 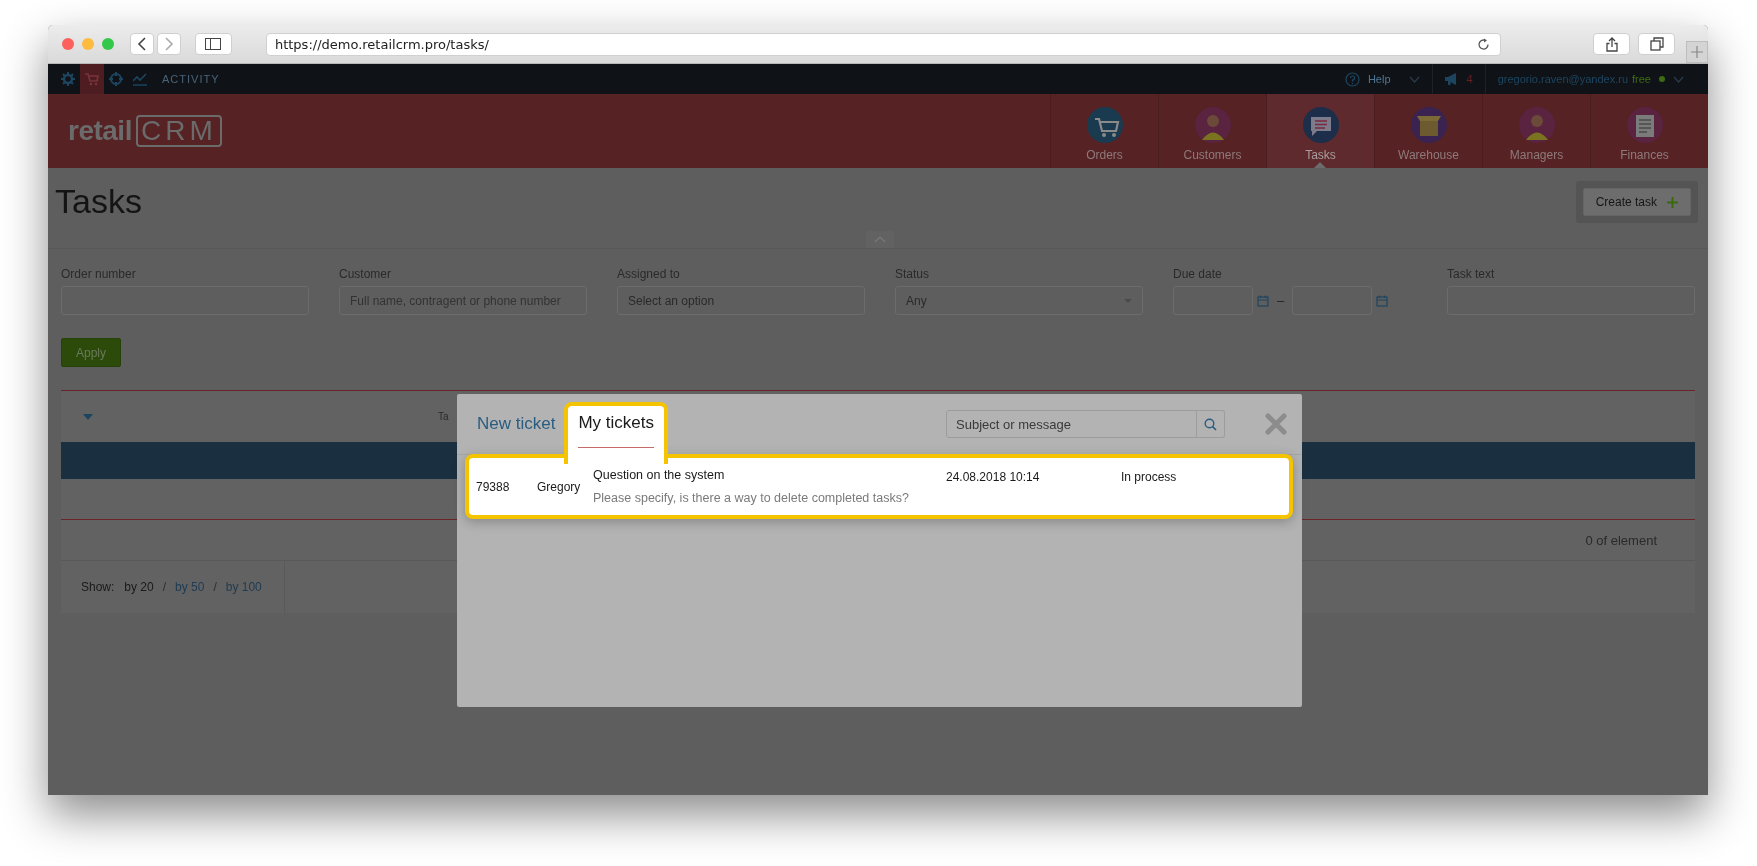 I want to click on page-size-link: by 20, so click(x=139, y=587).